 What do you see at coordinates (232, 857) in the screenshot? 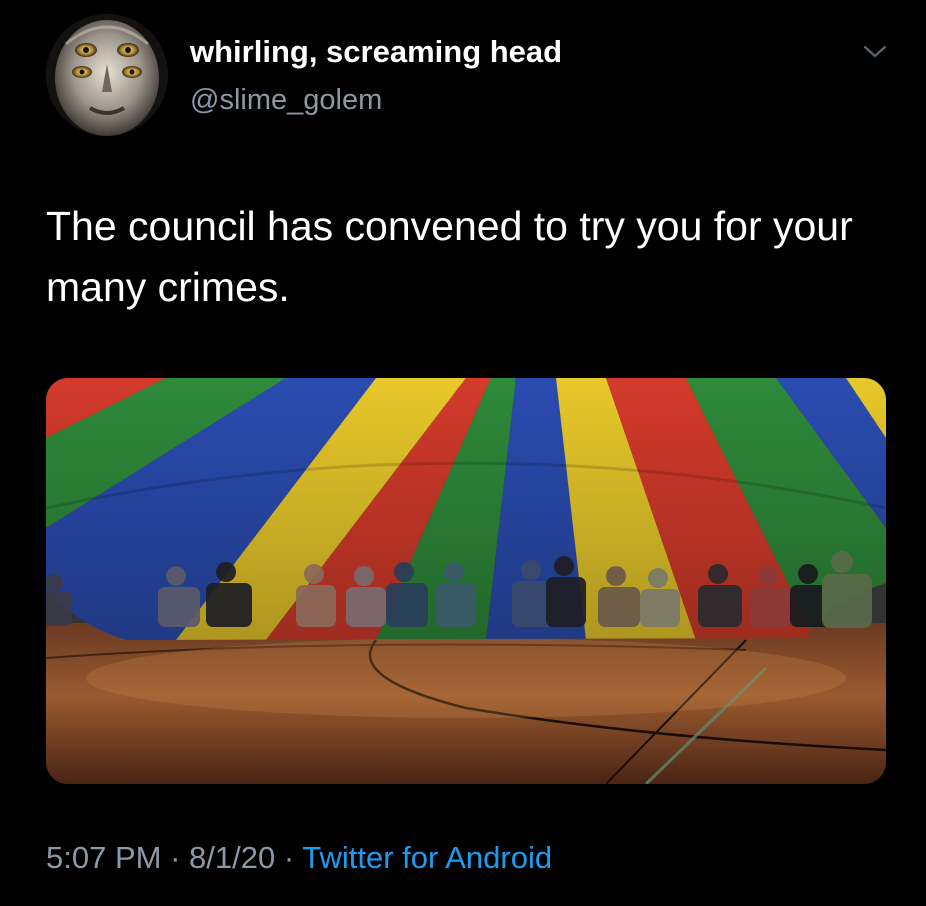
I see `tweet-date: 8/1/20` at bounding box center [232, 857].